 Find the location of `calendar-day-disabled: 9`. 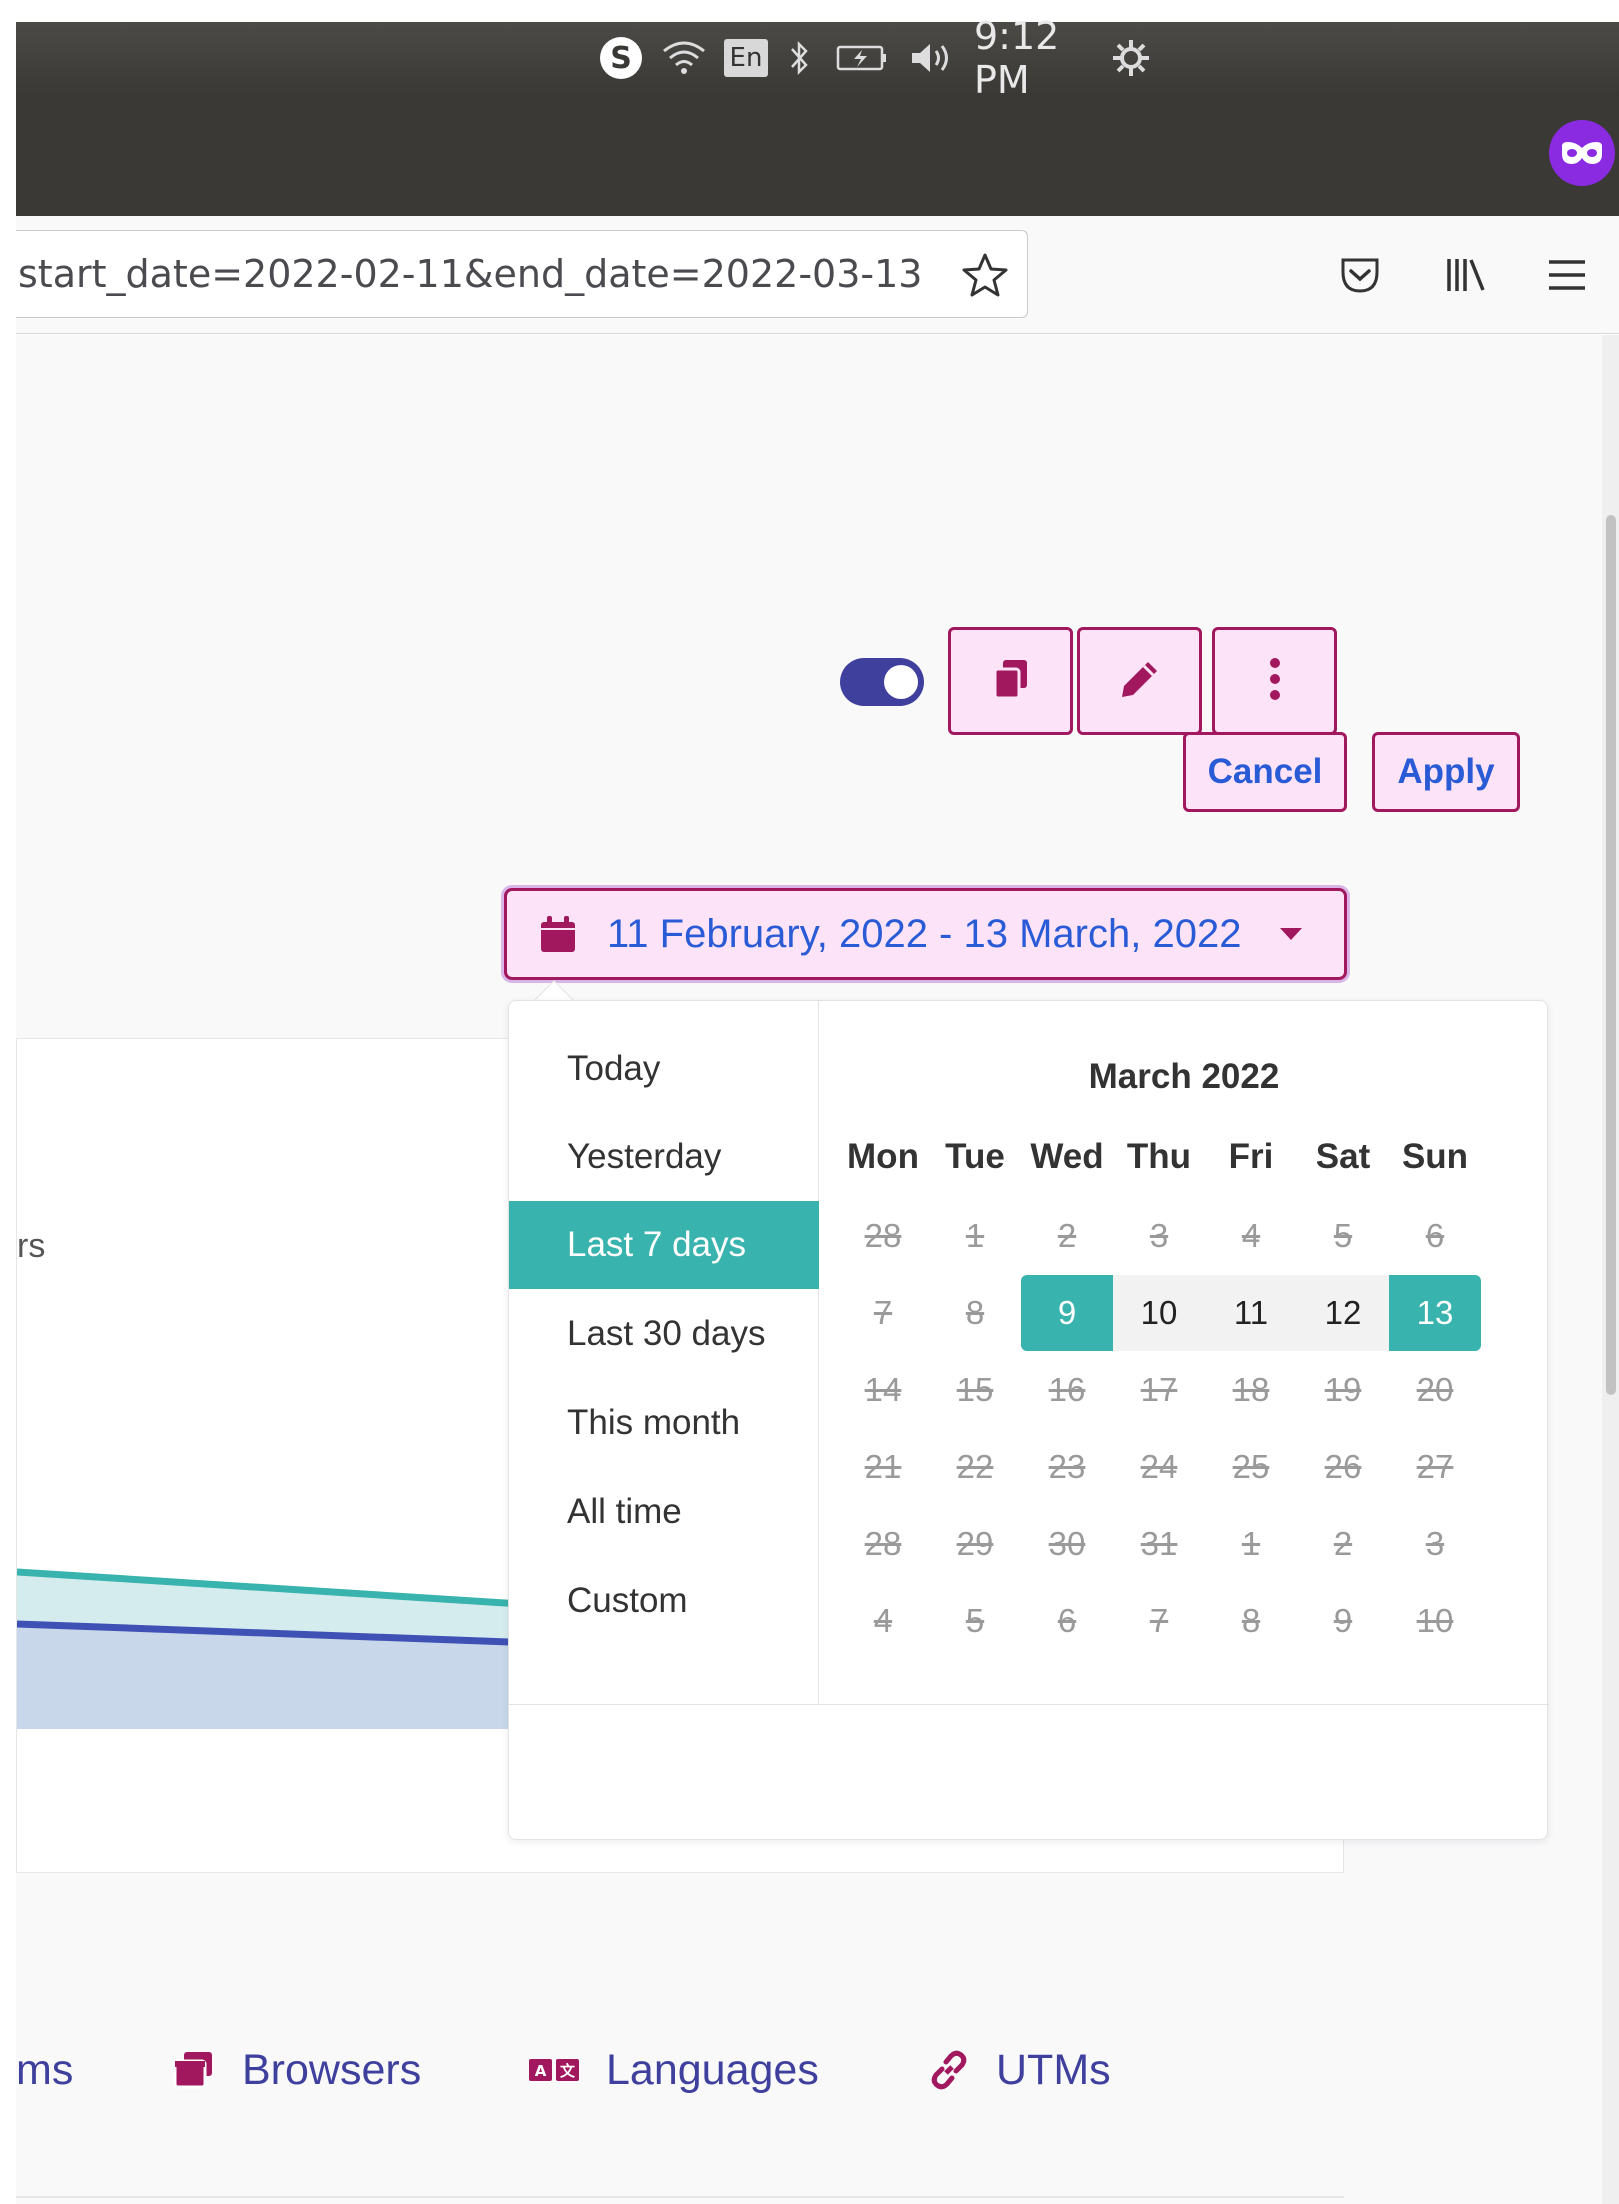

calendar-day-disabled: 9 is located at coordinates (1343, 1620).